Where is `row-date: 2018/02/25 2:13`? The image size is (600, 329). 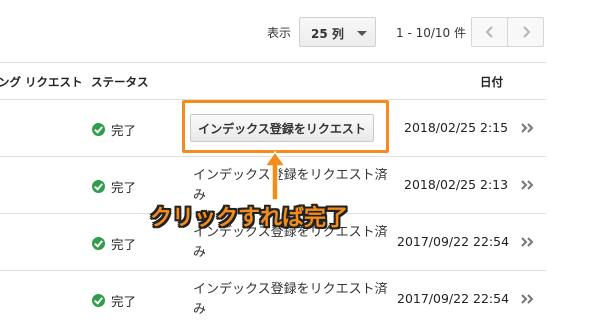 row-date: 2018/02/25 2:13 is located at coordinates (456, 184).